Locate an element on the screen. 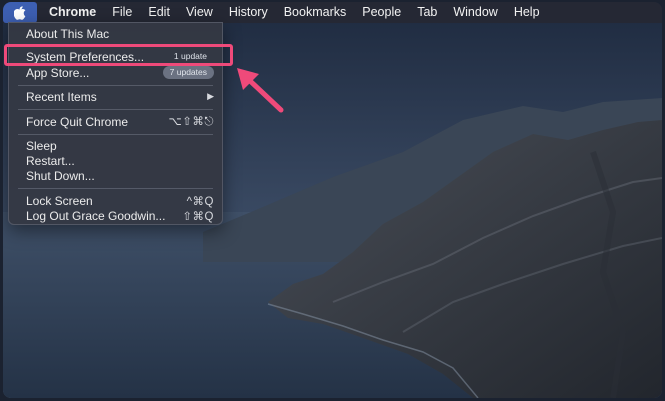 The width and height of the screenshot is (665, 401). menu-item-label: Force Quit Chrome is located at coordinates (77, 121).